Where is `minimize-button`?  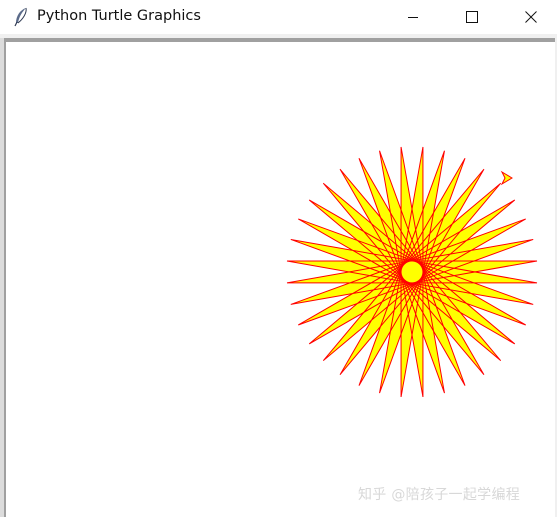 minimize-button is located at coordinates (413, 17).